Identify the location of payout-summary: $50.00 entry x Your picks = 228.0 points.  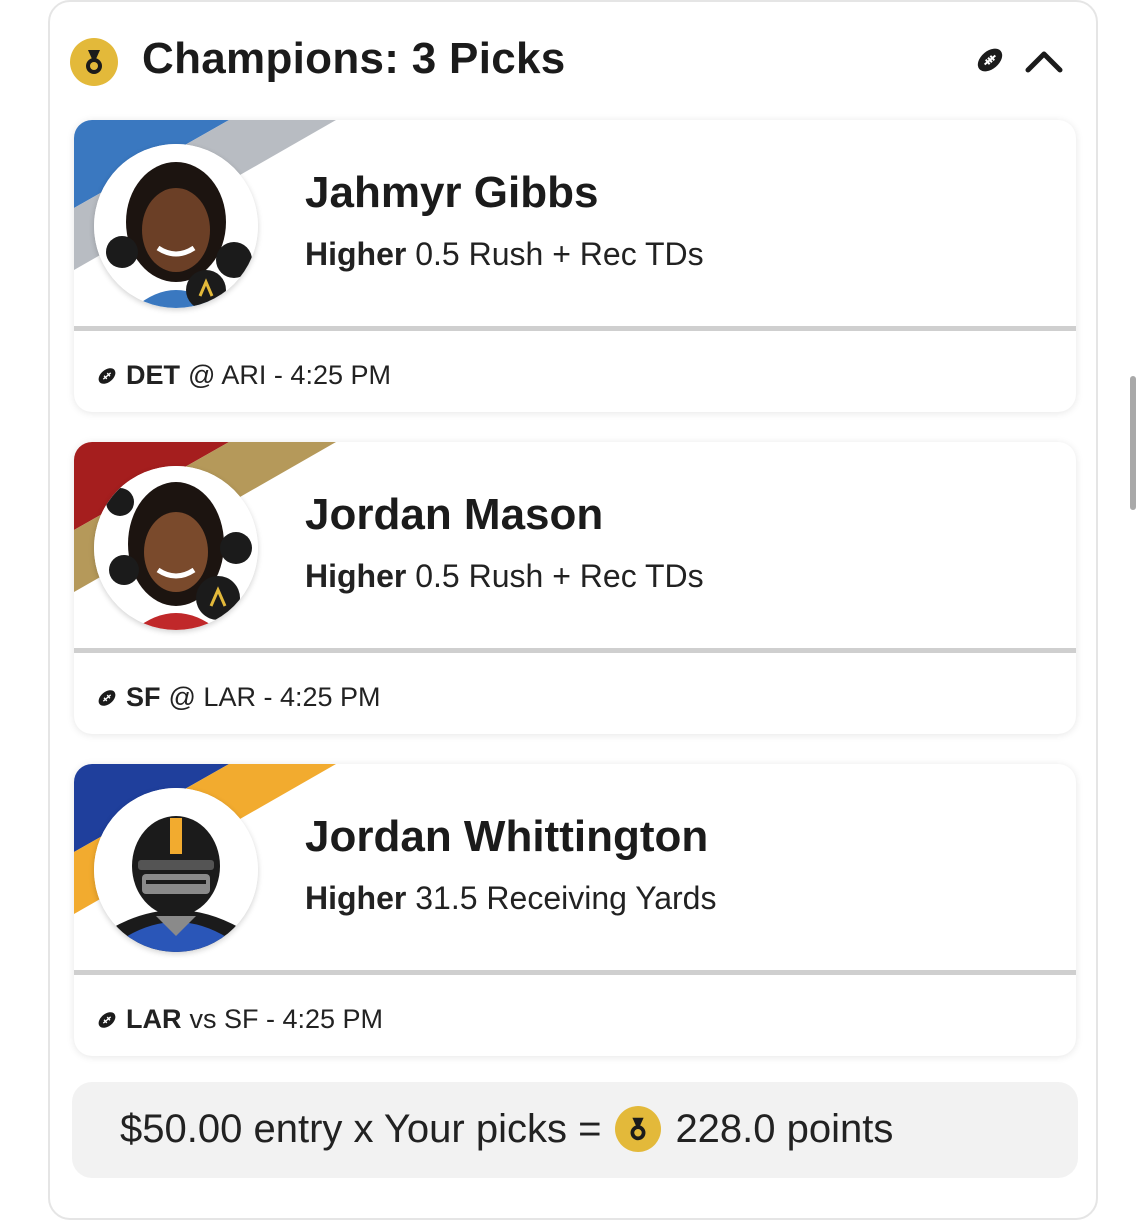
(575, 1130).